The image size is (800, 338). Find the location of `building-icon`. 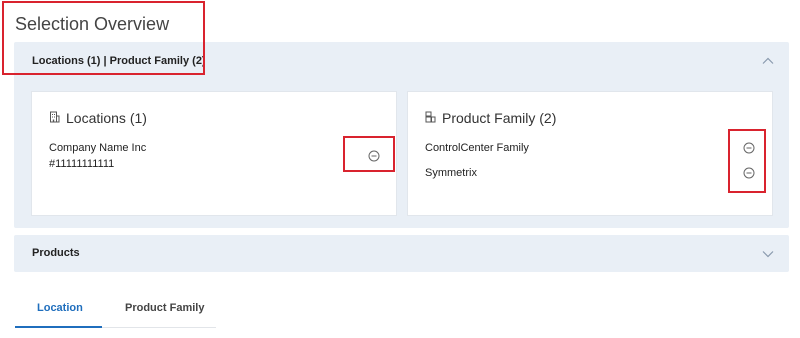

building-icon is located at coordinates (54, 118).